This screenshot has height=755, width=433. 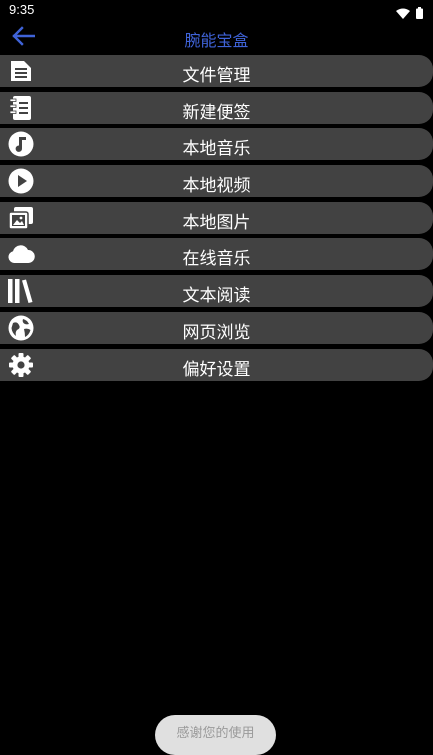 I want to click on app-title: 腕能宝盒, so click(x=216, y=40).